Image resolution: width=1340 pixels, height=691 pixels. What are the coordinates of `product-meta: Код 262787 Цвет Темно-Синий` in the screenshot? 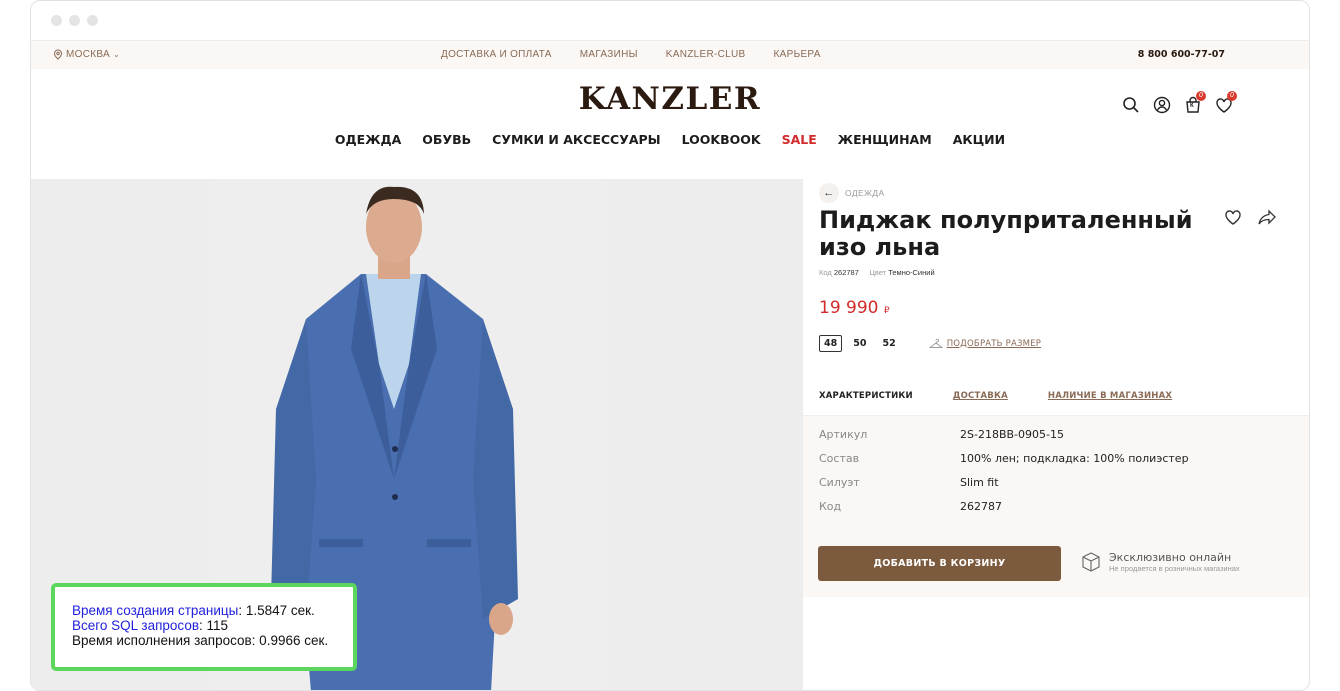 It's located at (877, 272).